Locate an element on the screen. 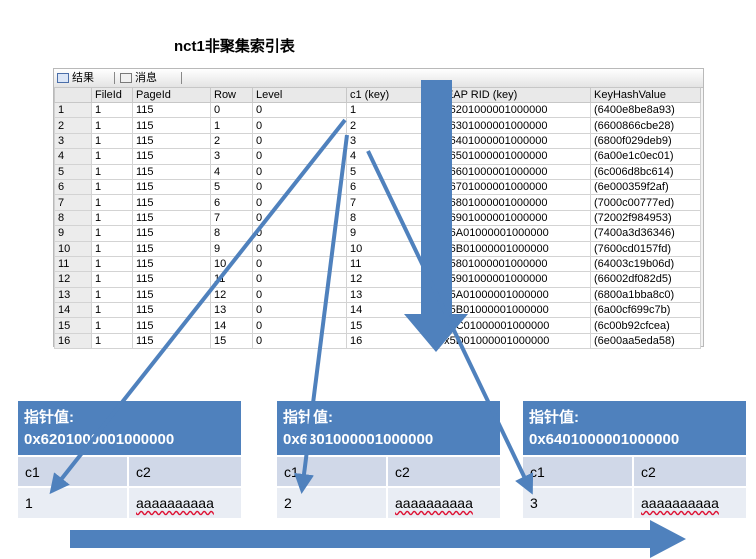  cell-heap-rid: 0x6301000001000000 is located at coordinates (512, 125).